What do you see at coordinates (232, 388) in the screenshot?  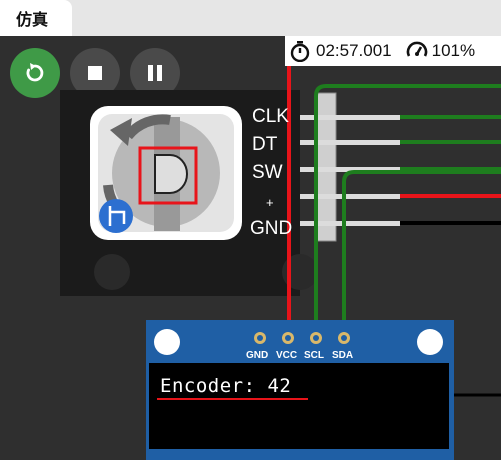 I see `oled-underline-overlay` at bounding box center [232, 388].